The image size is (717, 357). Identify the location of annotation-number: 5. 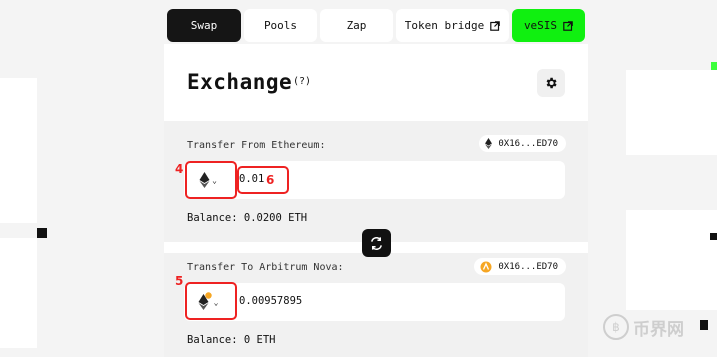
(179, 281).